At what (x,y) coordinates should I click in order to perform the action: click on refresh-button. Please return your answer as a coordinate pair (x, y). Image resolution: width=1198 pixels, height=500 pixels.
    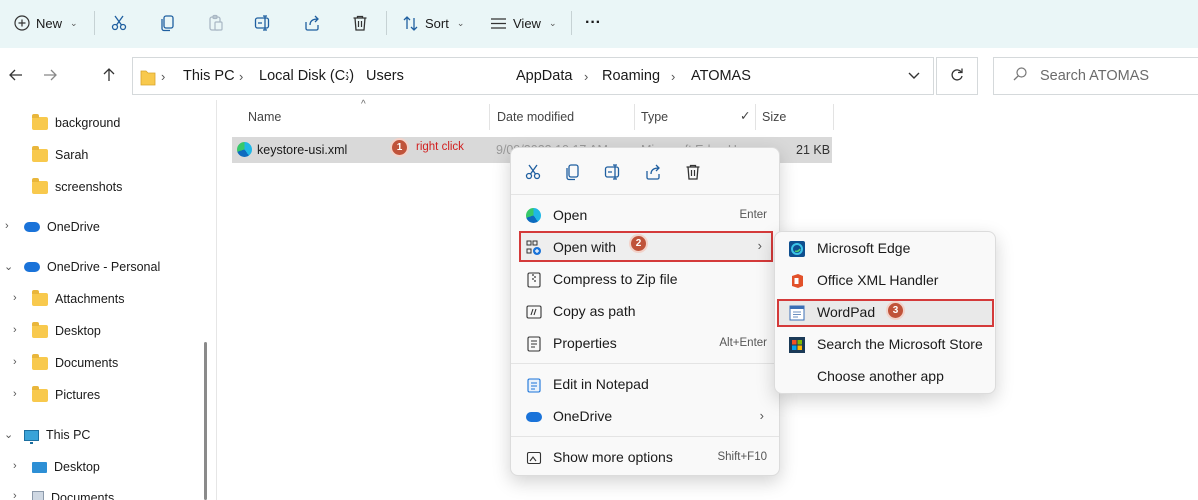
    Looking at the image, I should click on (957, 76).